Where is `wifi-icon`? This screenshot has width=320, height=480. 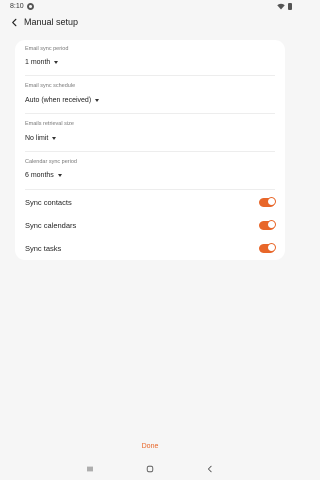
wifi-icon is located at coordinates (281, 6).